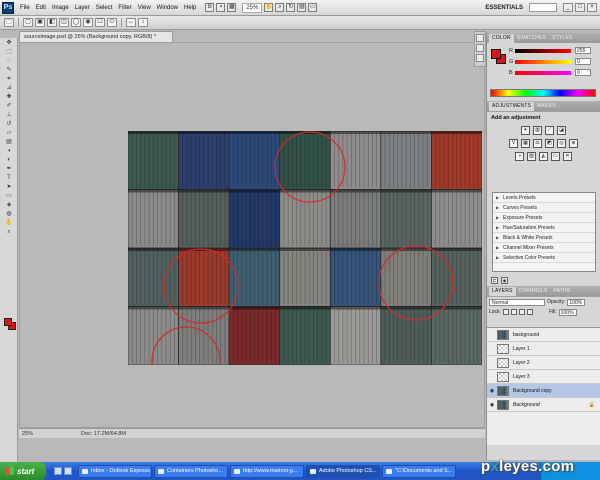 Image resolution: width=600 pixels, height=480 pixels. I want to click on refine-edge-icon: ⬭, so click(112, 22).